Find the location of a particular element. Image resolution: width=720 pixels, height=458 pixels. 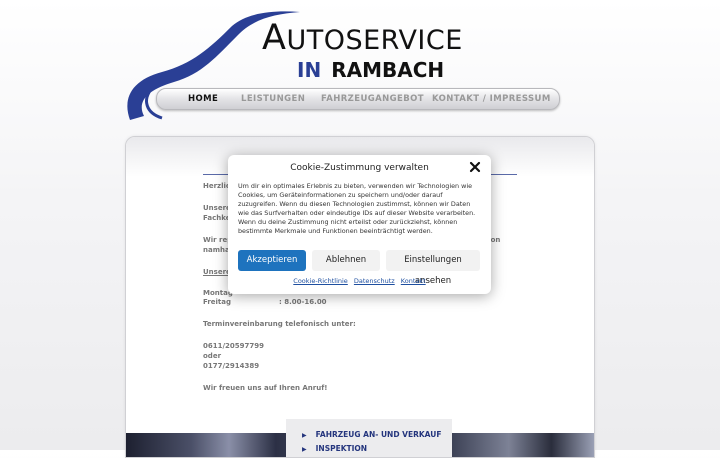

contact-link: Kontakt is located at coordinates (413, 281).